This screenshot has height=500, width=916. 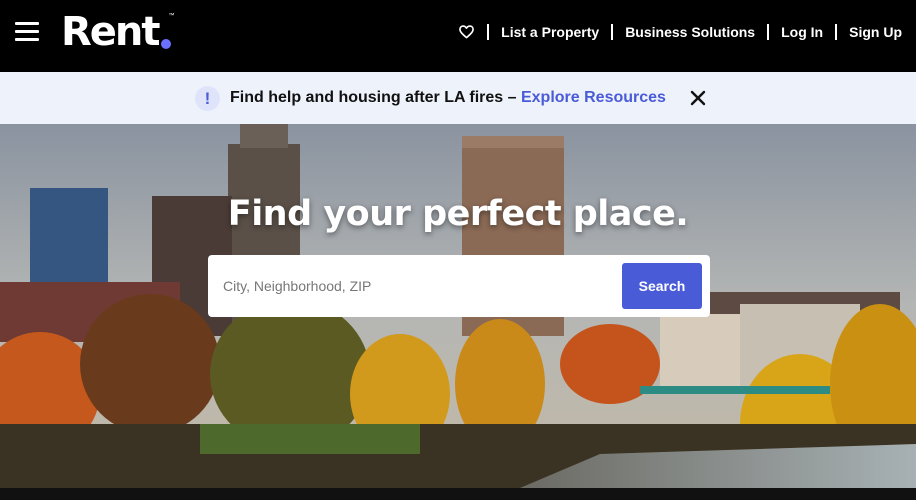 I want to click on logo-dot, so click(x=165, y=44).